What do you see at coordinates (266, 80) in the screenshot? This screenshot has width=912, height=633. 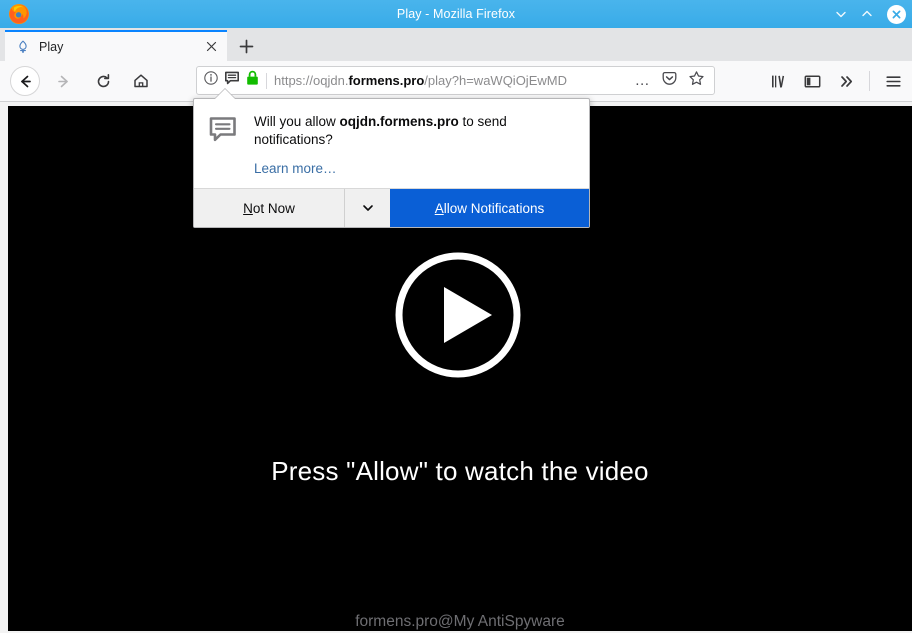 I see `url-separator` at bounding box center [266, 80].